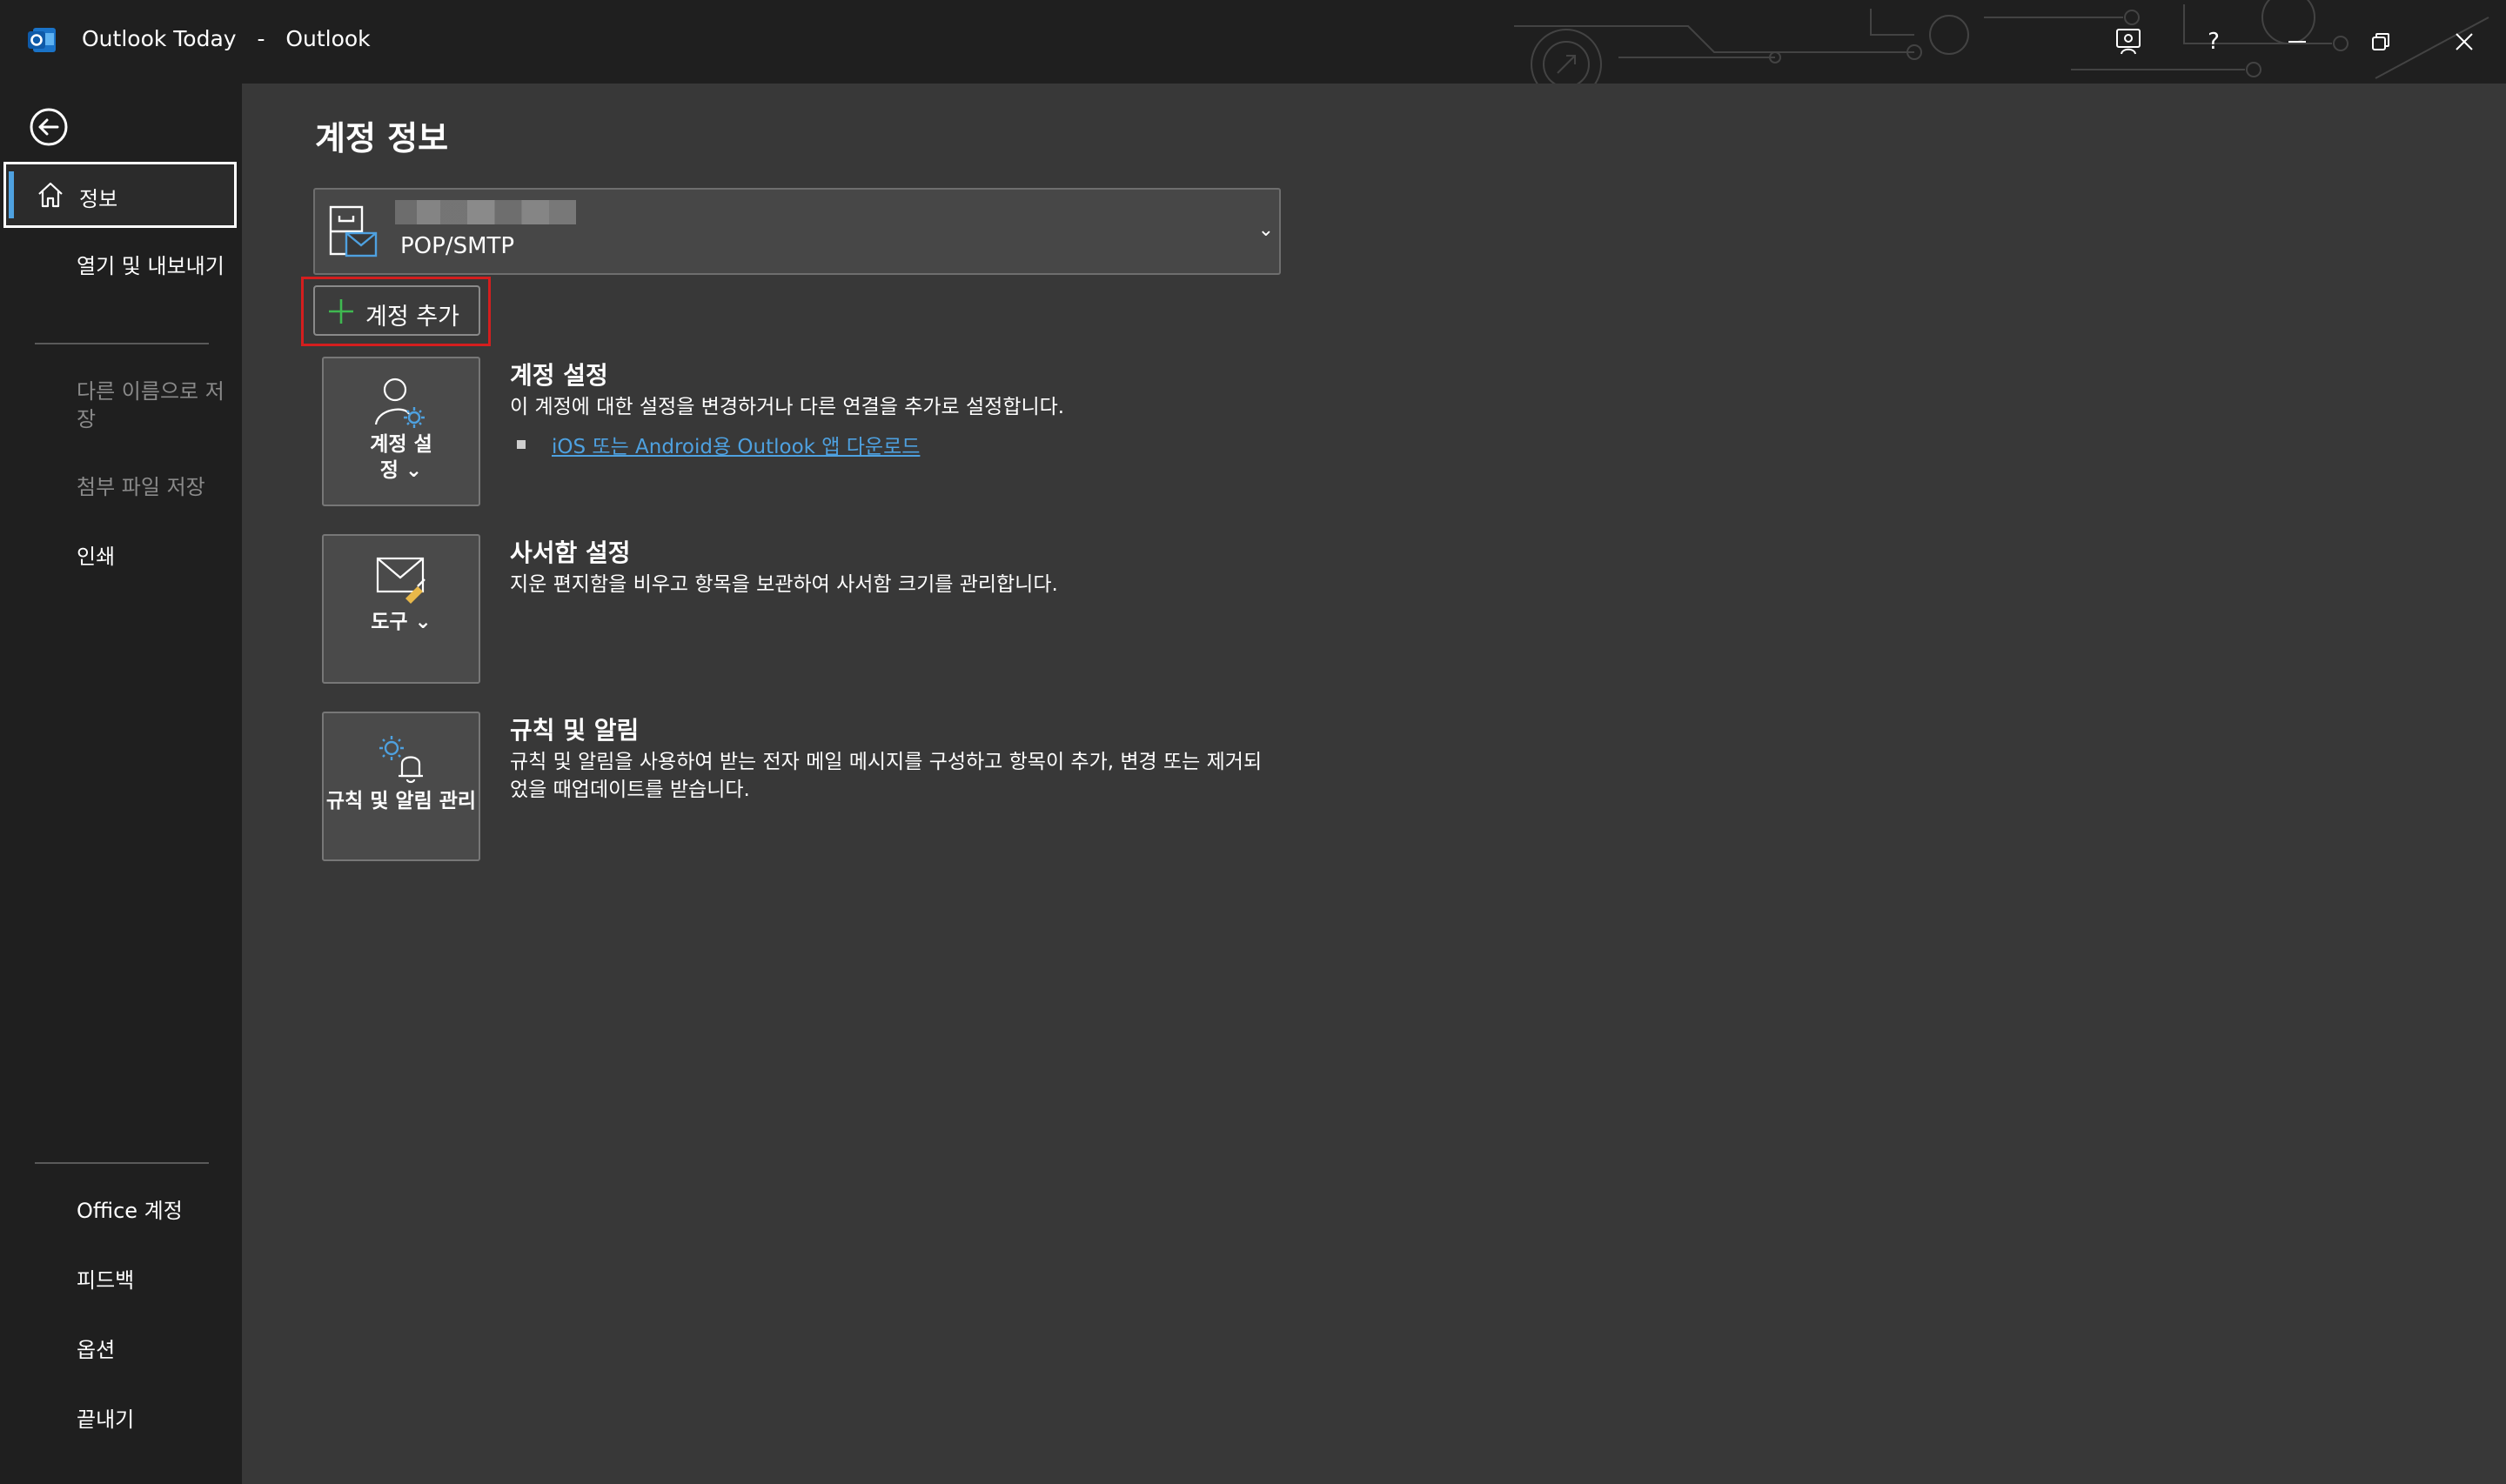  I want to click on mobile-app-download-link: iOS 또는 Android용 Outlook 앱 다운로드, so click(736, 444).